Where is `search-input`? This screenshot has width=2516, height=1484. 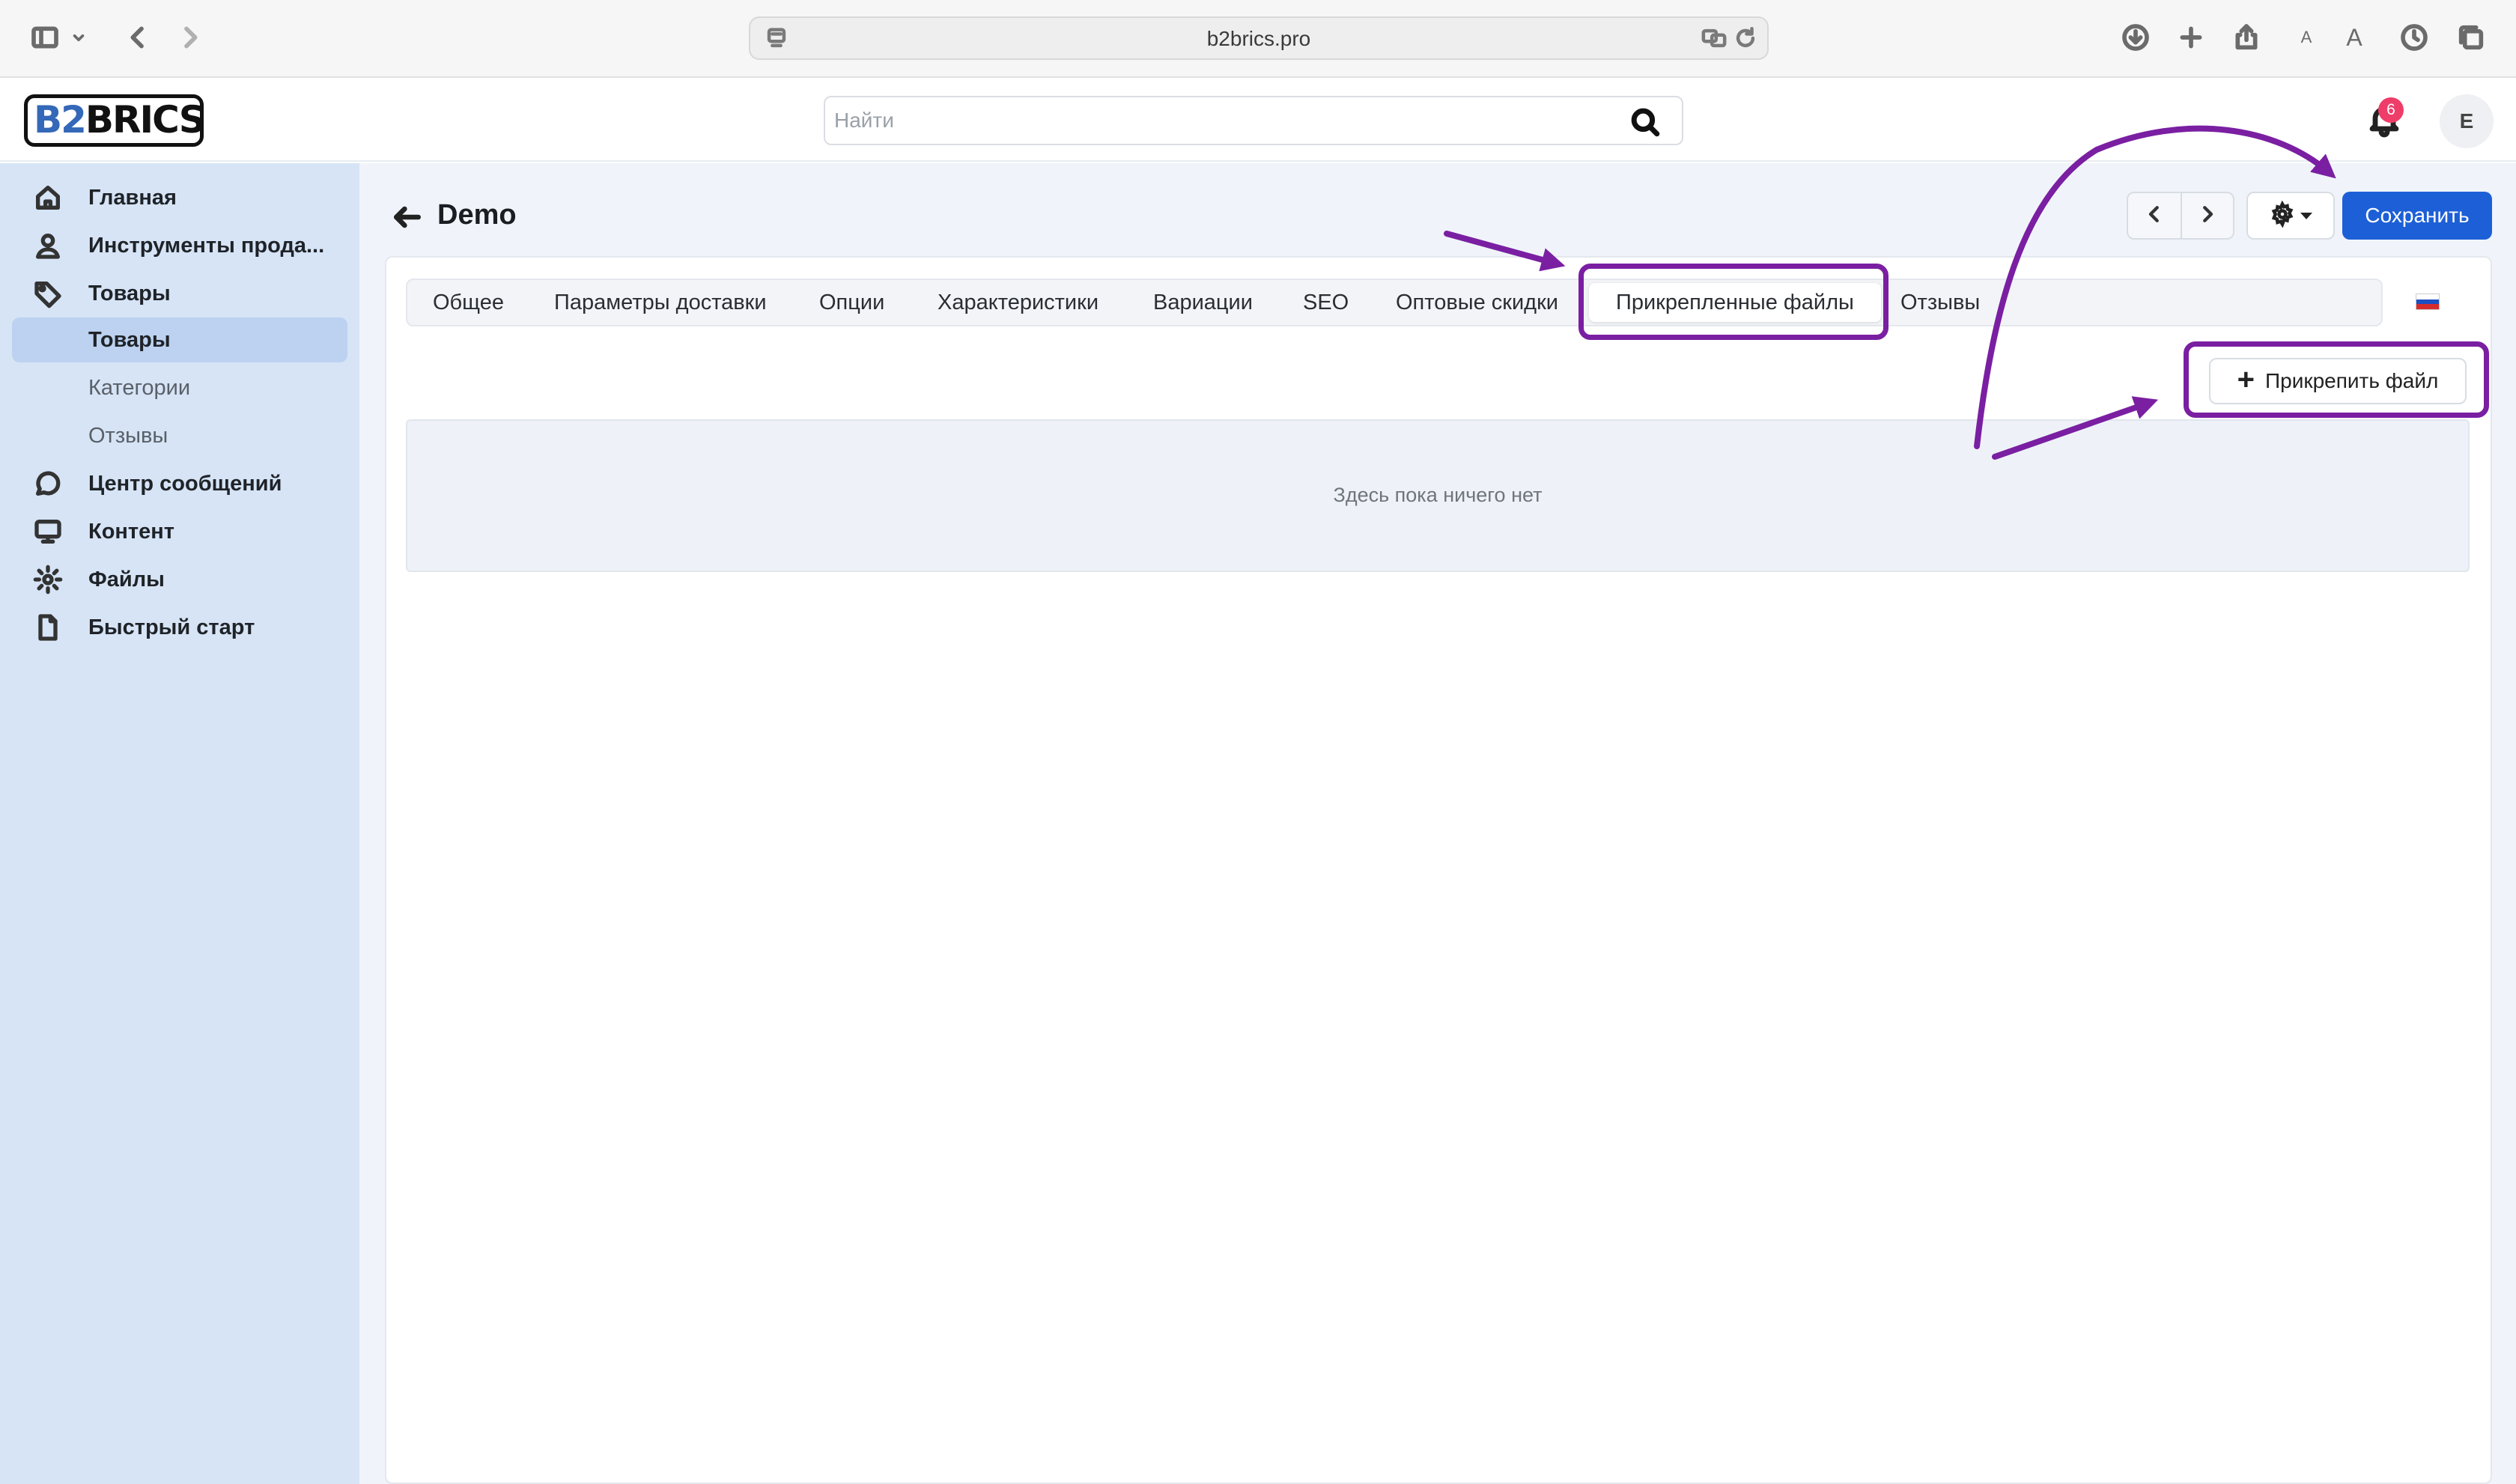
search-input is located at coordinates (1208, 120).